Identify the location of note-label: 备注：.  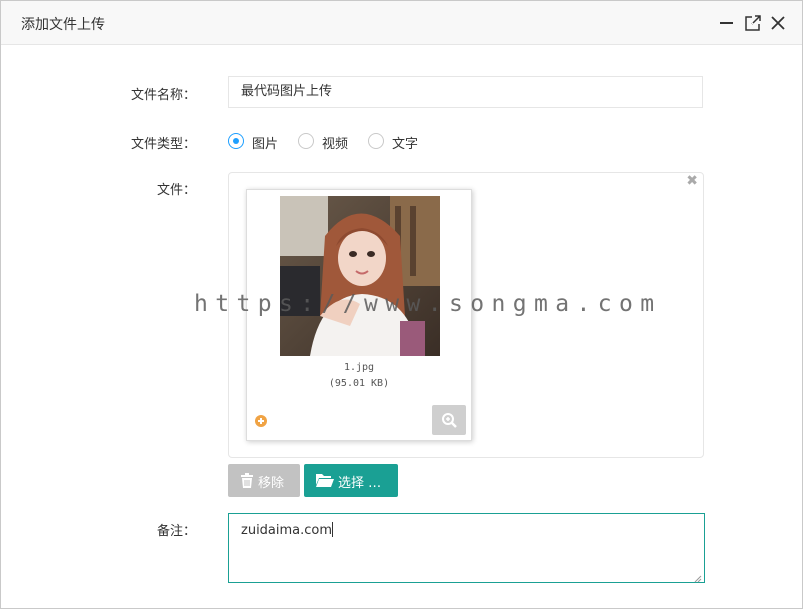
(176, 531).